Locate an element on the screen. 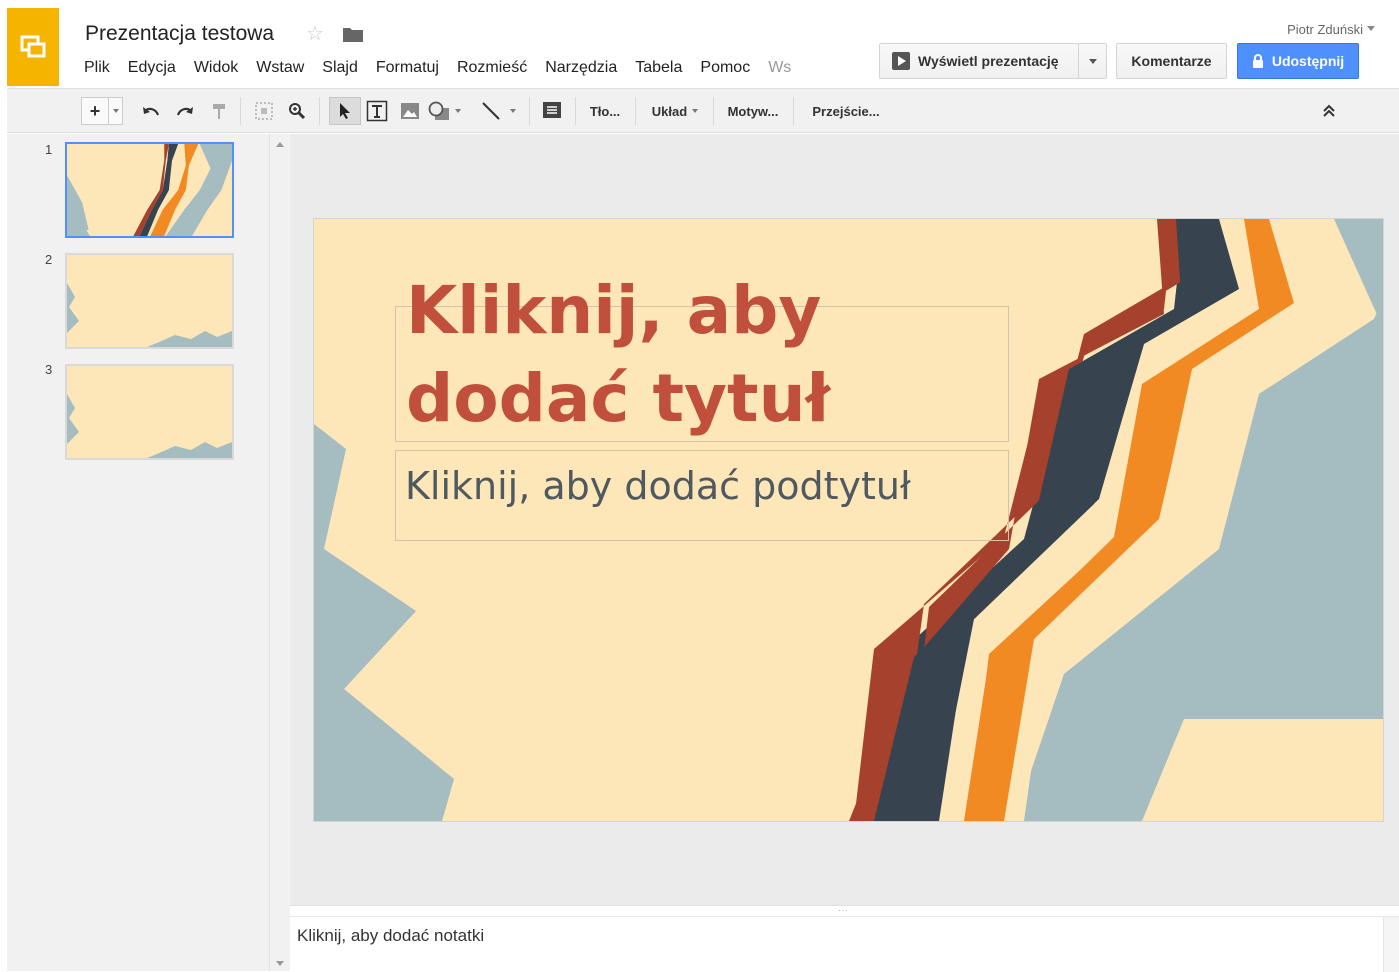 This screenshot has height=972, width=1399. undo-button is located at coordinates (151, 111).